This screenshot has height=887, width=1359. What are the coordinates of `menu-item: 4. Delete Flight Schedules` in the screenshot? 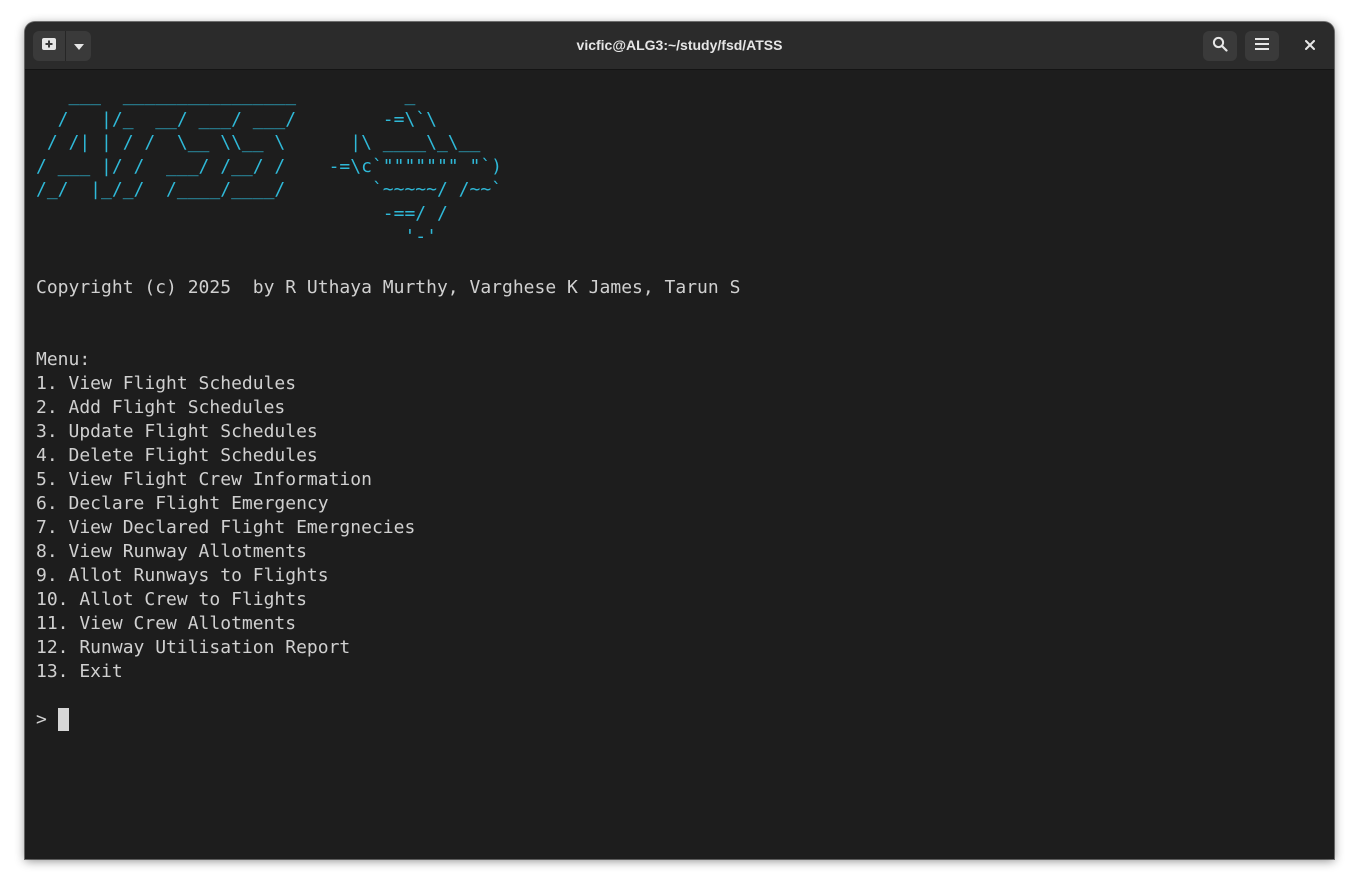 It's located at (177, 455).